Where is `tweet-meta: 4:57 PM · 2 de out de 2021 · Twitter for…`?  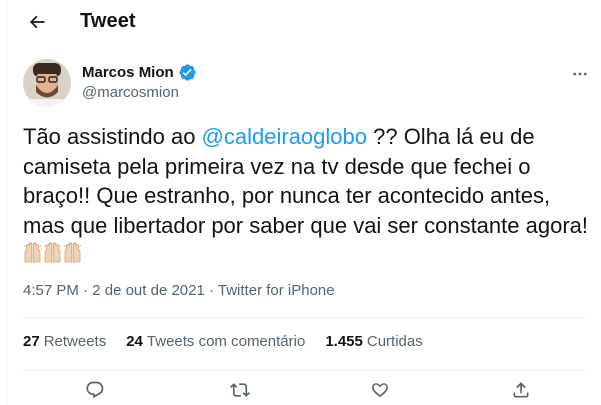
tweet-meta: 4:57 PM · 2 de out de 2021 · Twitter for… is located at coordinates (179, 290).